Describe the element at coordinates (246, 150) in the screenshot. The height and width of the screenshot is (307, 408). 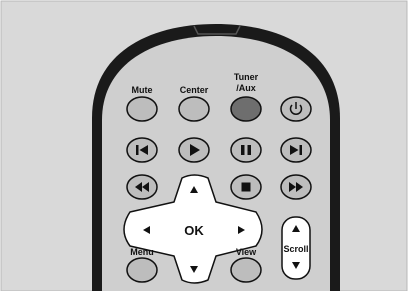
I see `pause-button` at that location.